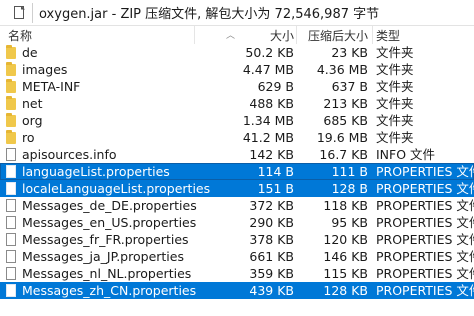  What do you see at coordinates (271, 154) in the screenshot?
I see `item-size: 142 KB` at bounding box center [271, 154].